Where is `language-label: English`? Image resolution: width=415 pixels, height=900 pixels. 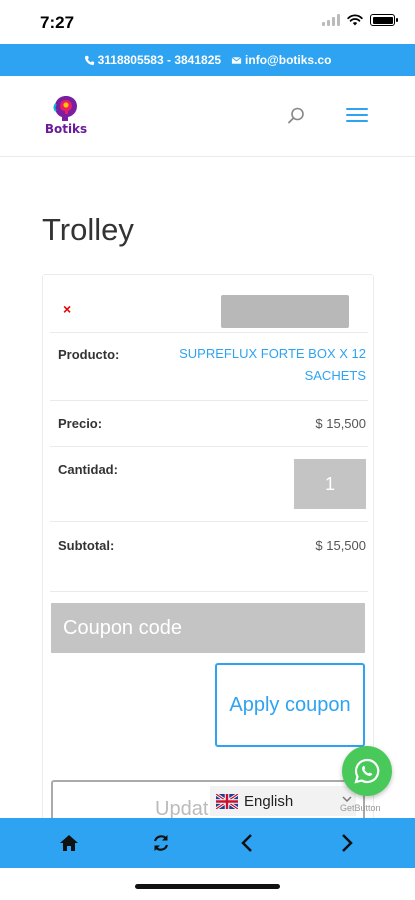
language-label: English is located at coordinates (269, 801).